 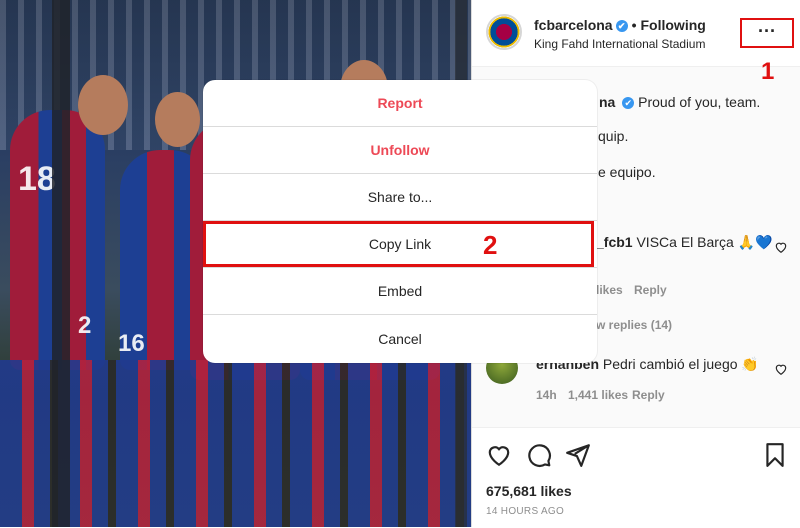 I want to click on list-item: _fcb1 VISCa El Barça 🙏💙, so click(x=684, y=242).